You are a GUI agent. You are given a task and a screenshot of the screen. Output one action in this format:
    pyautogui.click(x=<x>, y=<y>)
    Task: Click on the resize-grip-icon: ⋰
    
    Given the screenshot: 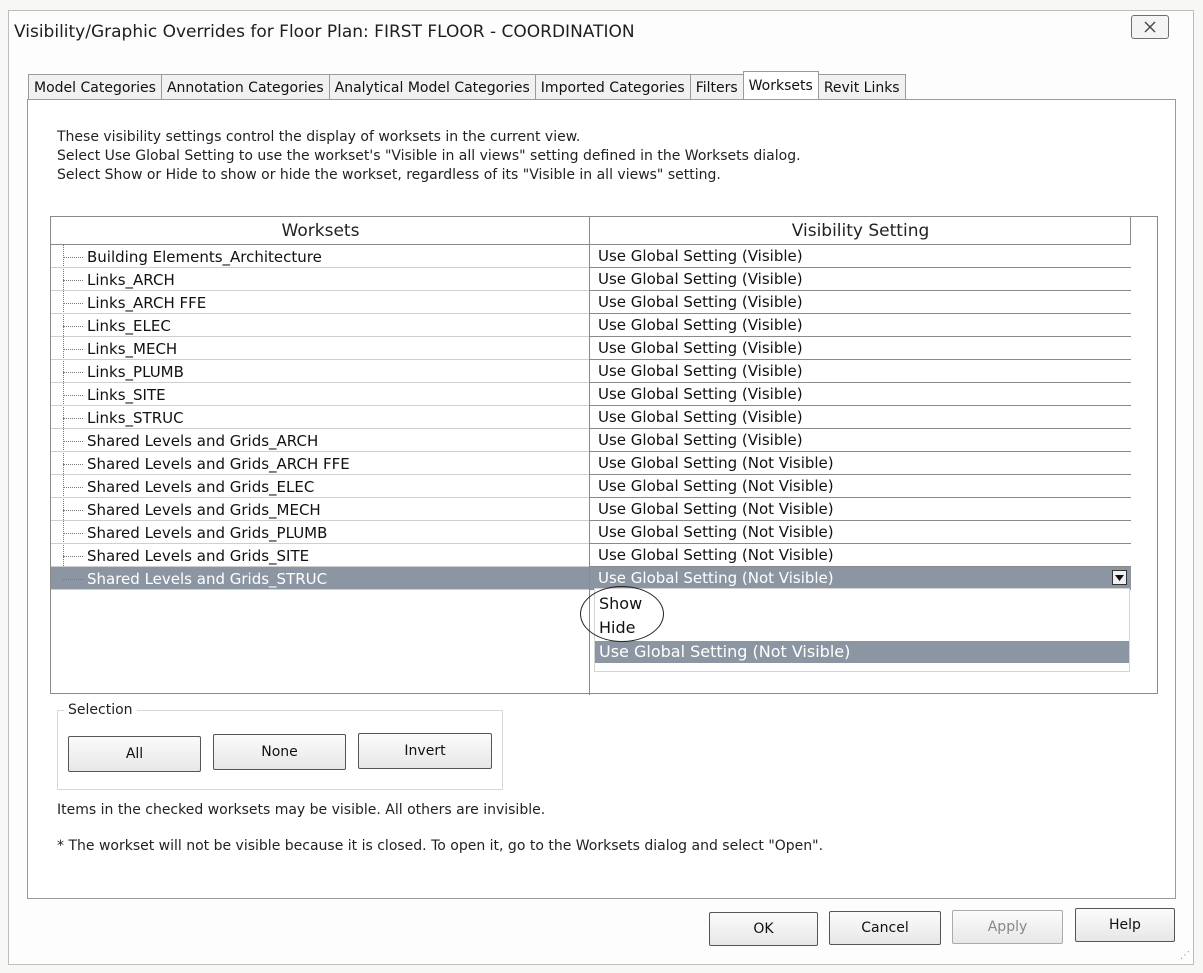 What is the action you would take?
    pyautogui.click(x=1185, y=955)
    